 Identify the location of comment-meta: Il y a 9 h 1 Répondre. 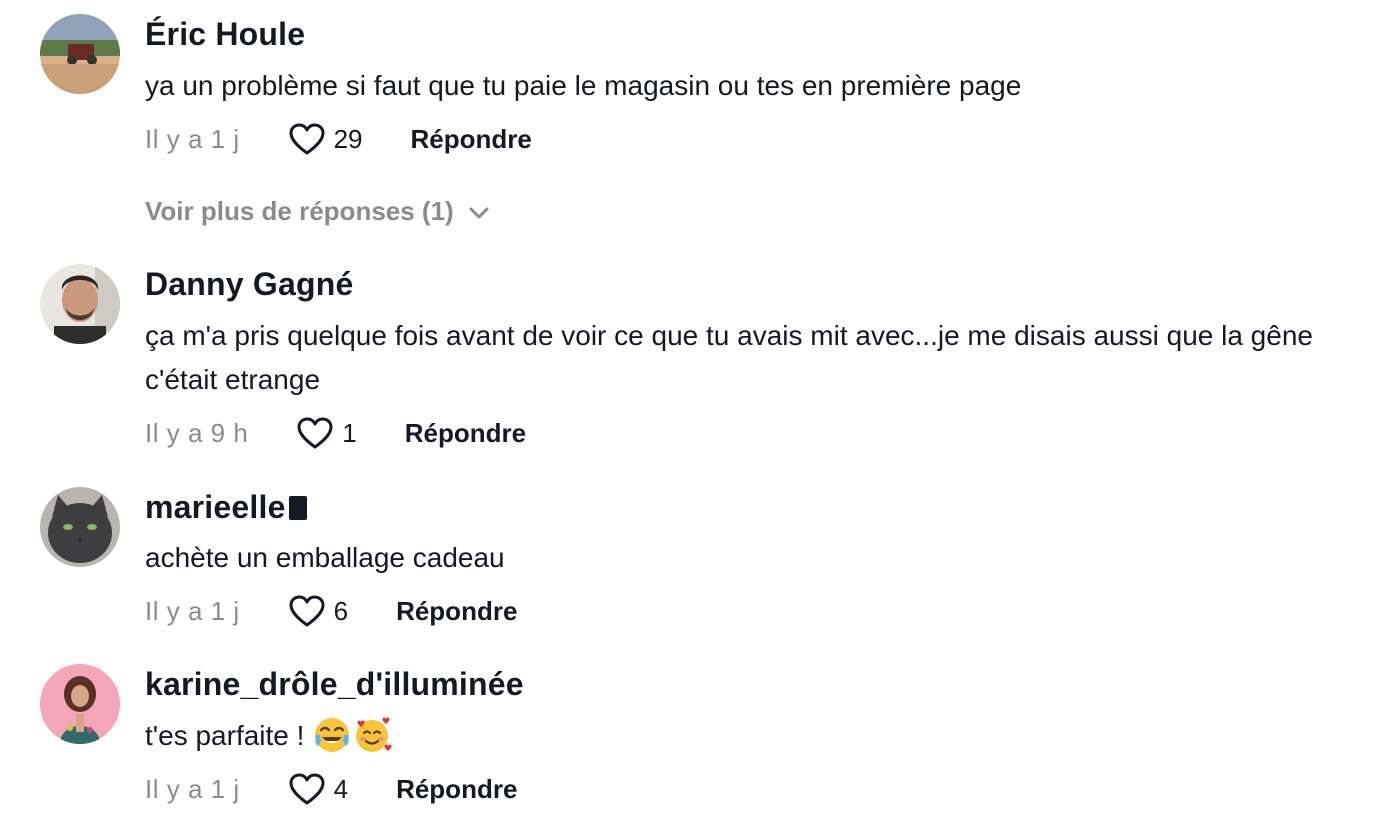
(335, 433).